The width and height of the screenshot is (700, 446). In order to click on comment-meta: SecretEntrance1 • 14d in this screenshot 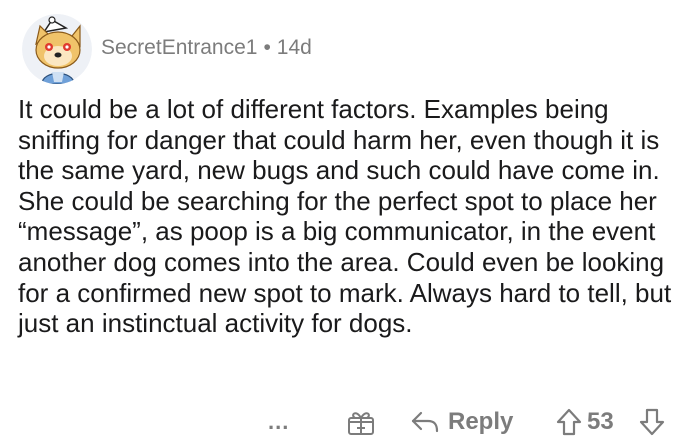, I will do `click(206, 48)`.